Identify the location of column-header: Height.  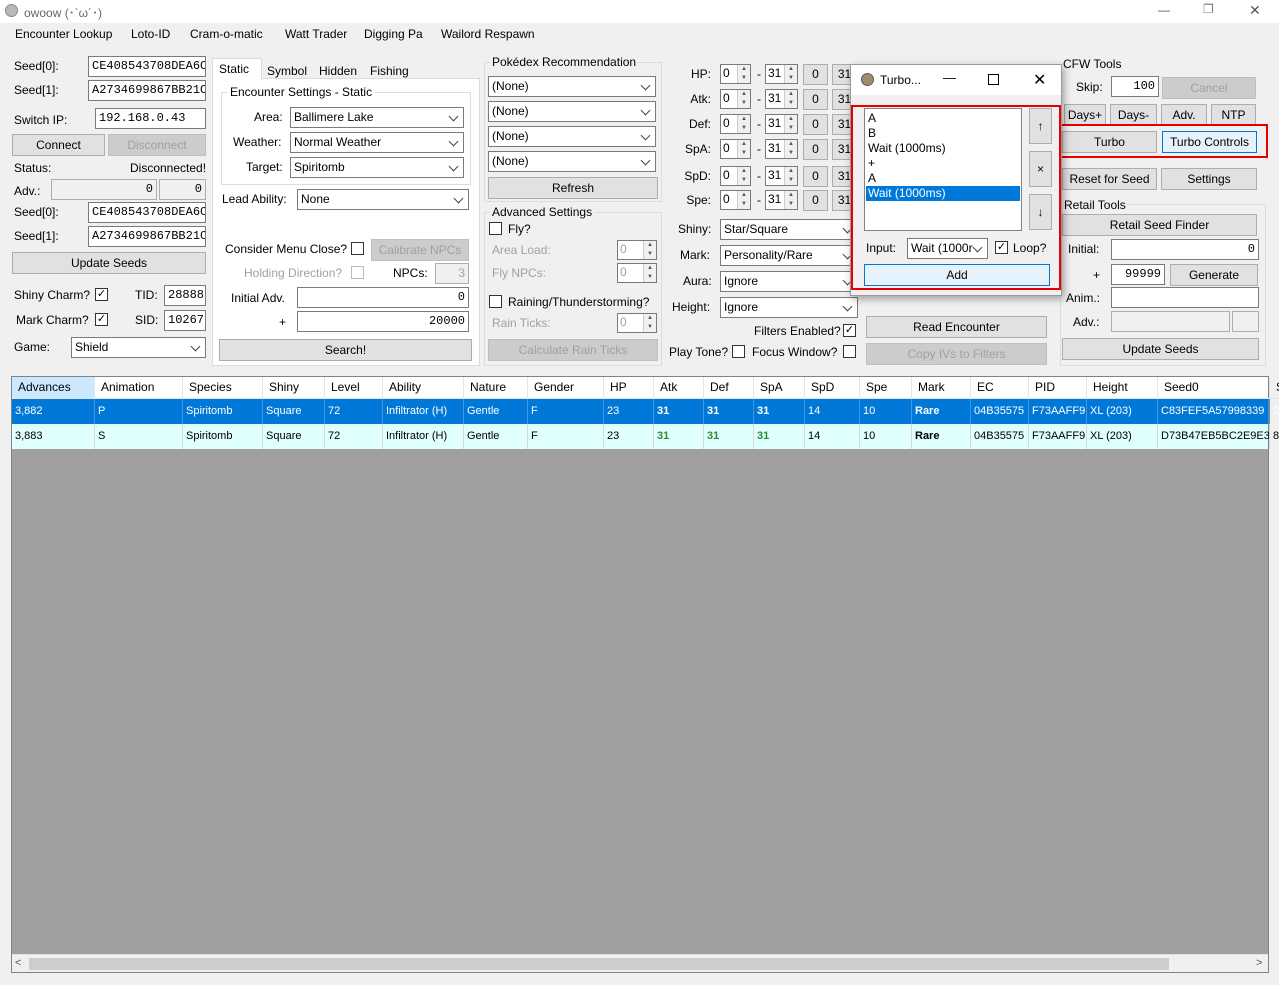
(1122, 388).